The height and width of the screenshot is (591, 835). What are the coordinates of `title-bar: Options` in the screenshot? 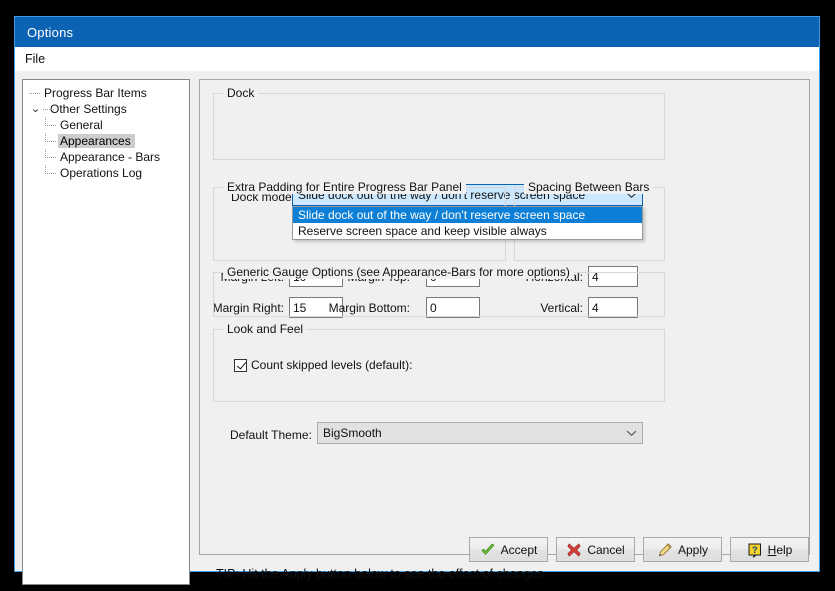 It's located at (417, 32).